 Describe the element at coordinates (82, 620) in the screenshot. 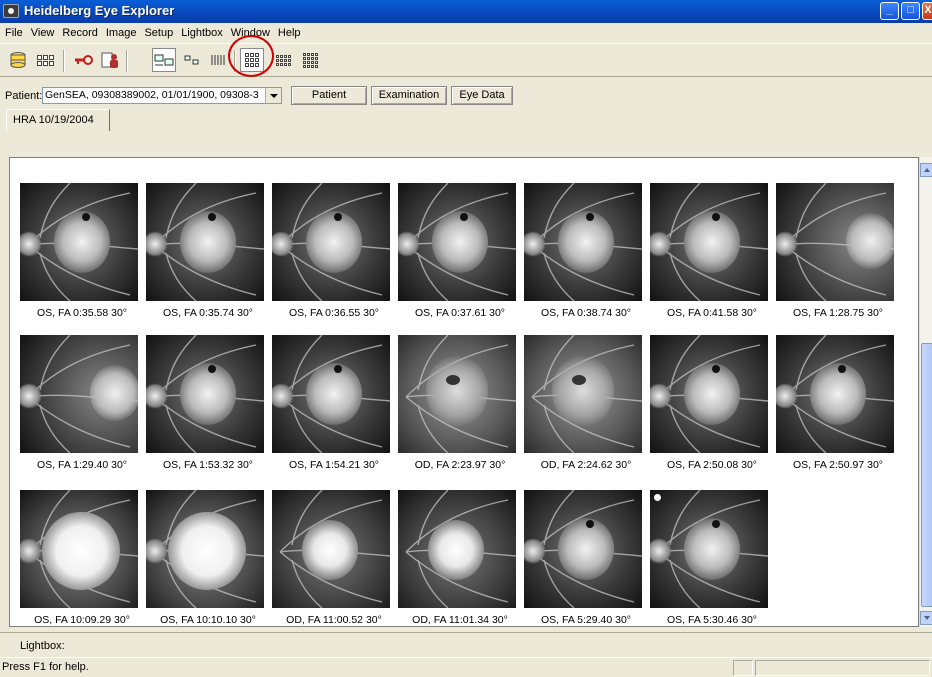

I see `thumbnail-caption: OS, FA 10:09.29 30°` at that location.